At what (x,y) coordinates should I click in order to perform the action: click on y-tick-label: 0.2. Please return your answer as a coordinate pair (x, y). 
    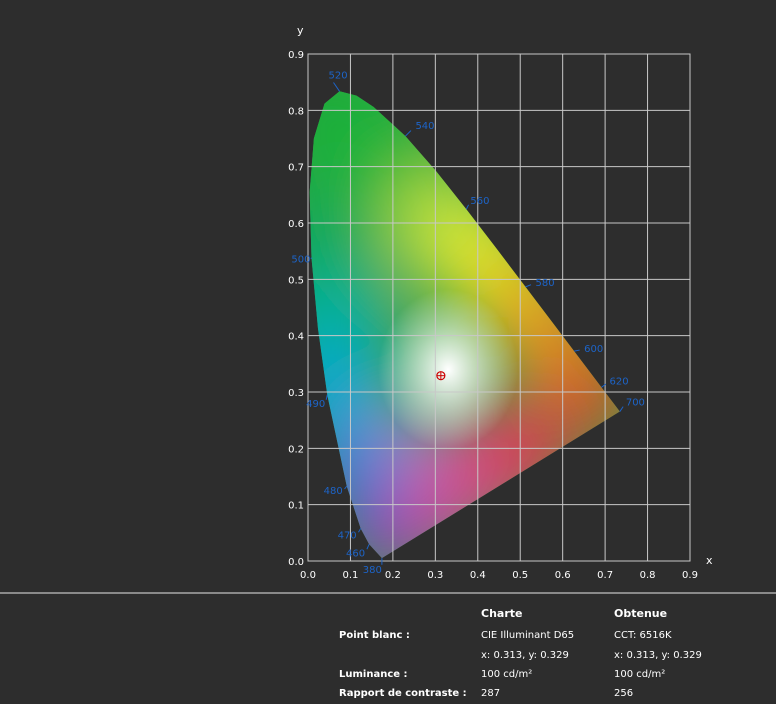
    Looking at the image, I should click on (296, 449).